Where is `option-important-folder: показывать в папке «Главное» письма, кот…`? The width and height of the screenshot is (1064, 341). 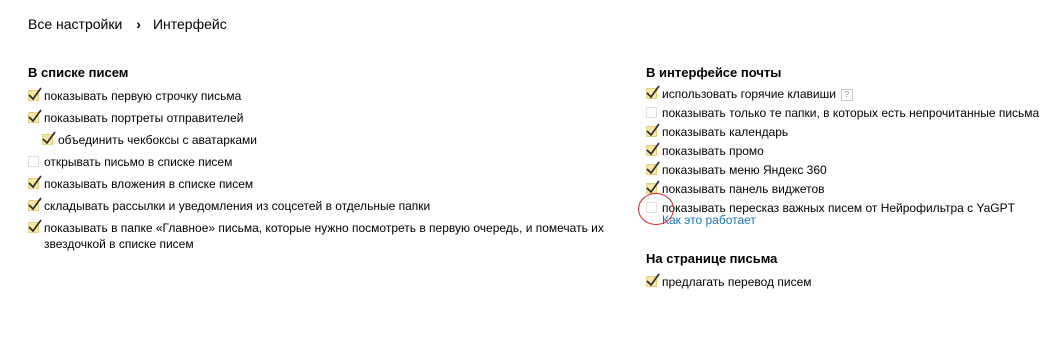
option-important-folder: показывать в папке «Главное» письма, кот… is located at coordinates (318, 235).